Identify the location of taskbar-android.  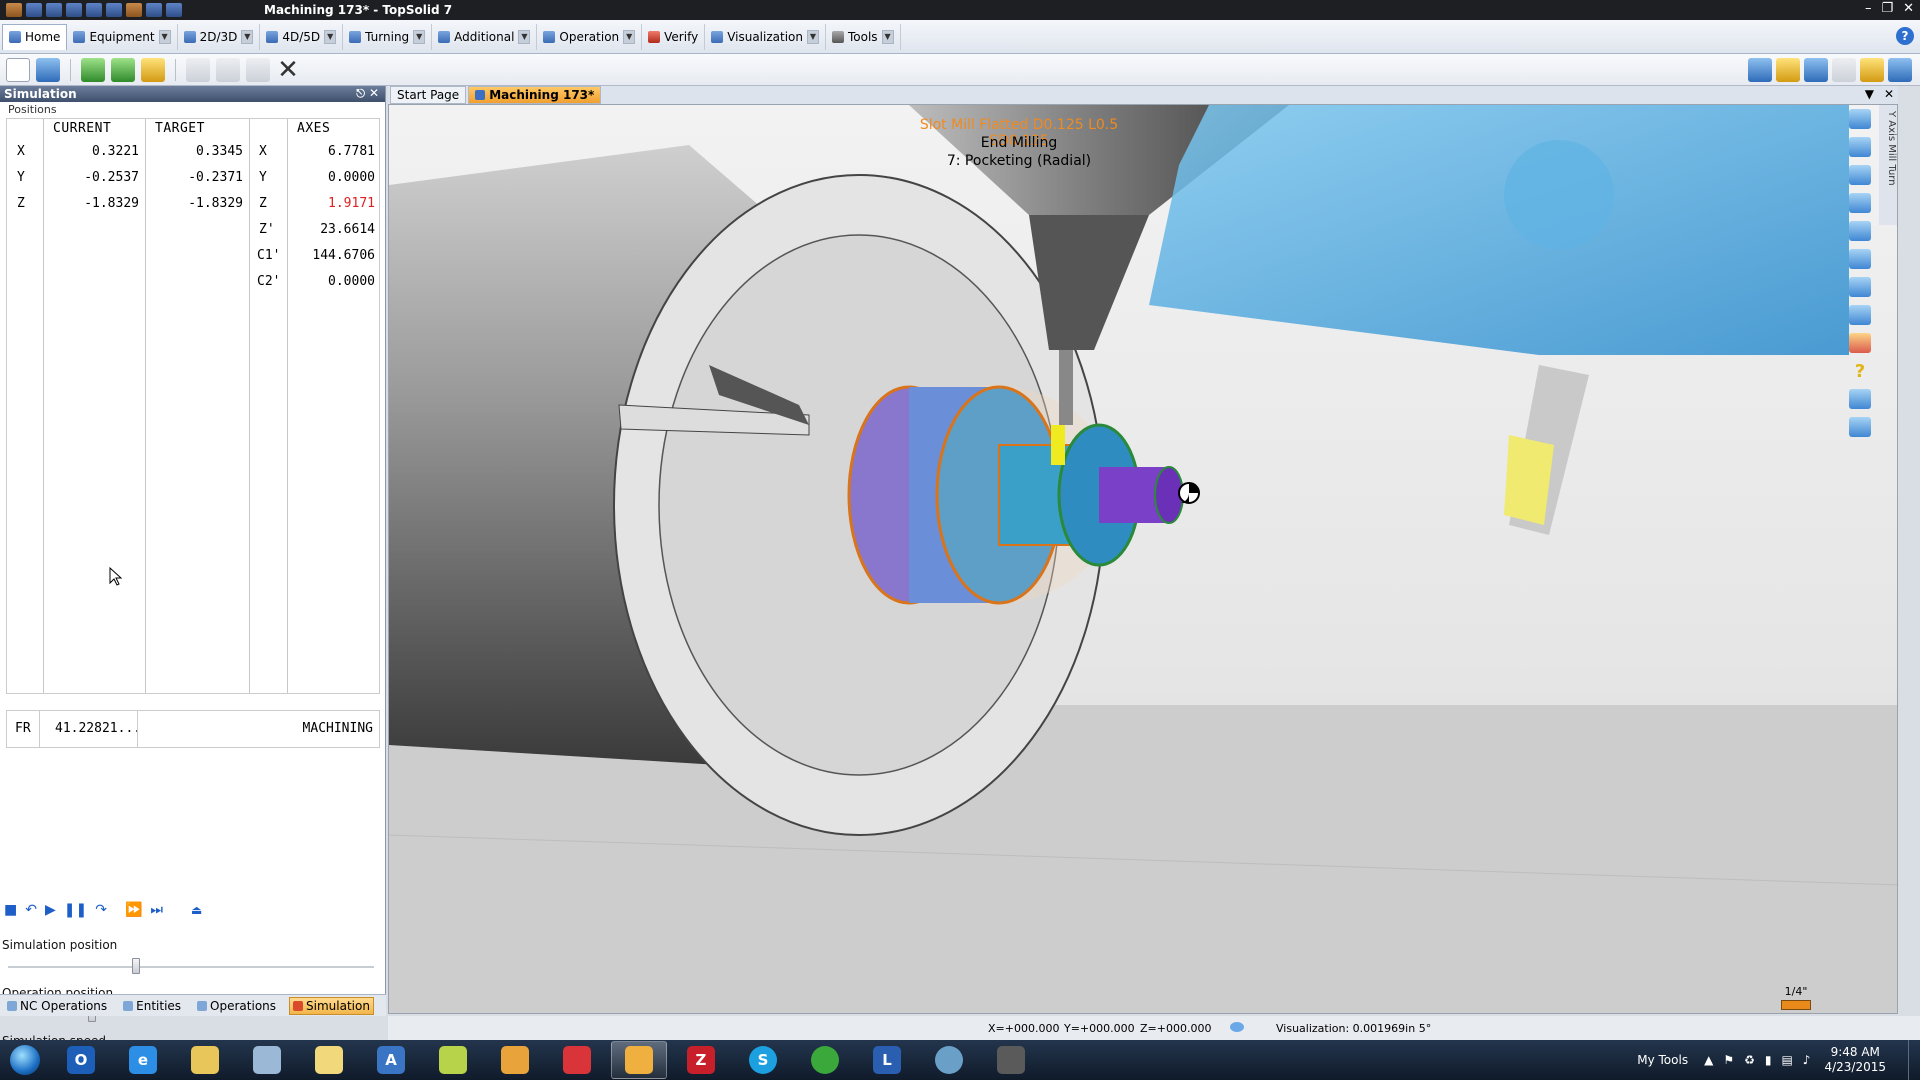
(453, 1060).